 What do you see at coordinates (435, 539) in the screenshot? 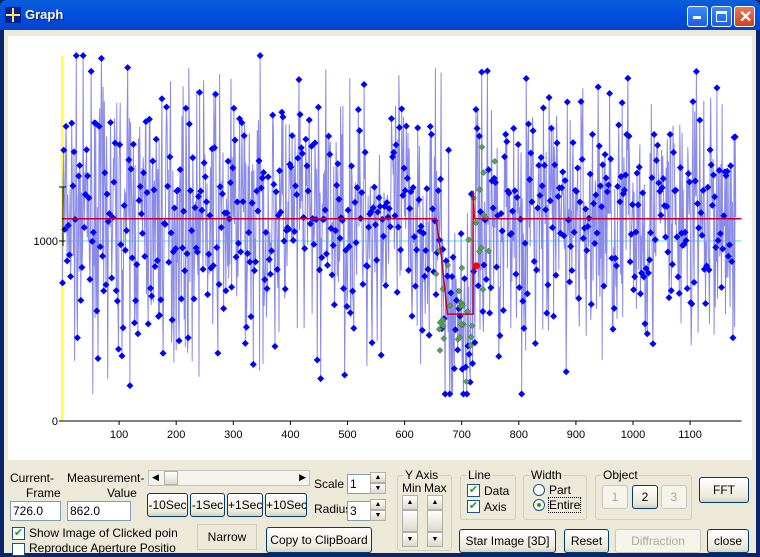
I see `y-max-down-button: ▼` at bounding box center [435, 539].